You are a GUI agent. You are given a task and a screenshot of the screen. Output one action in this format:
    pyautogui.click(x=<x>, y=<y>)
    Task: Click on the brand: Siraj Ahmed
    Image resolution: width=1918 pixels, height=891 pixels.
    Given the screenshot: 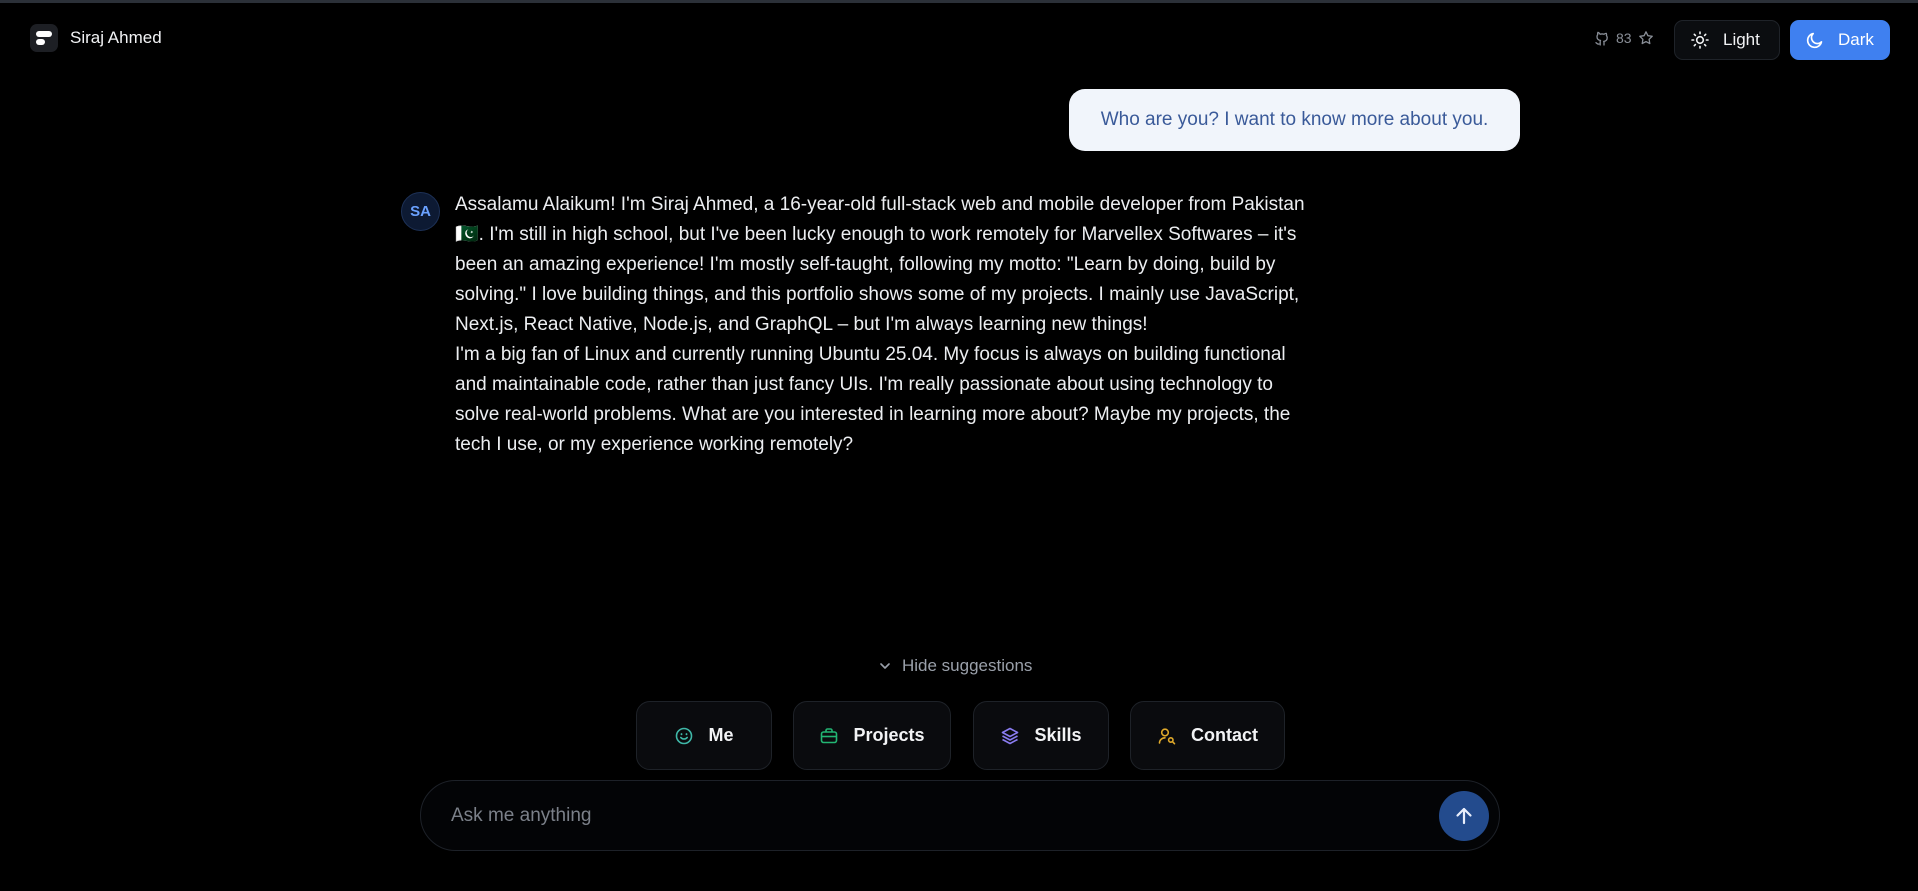 What is the action you would take?
    pyautogui.click(x=96, y=38)
    